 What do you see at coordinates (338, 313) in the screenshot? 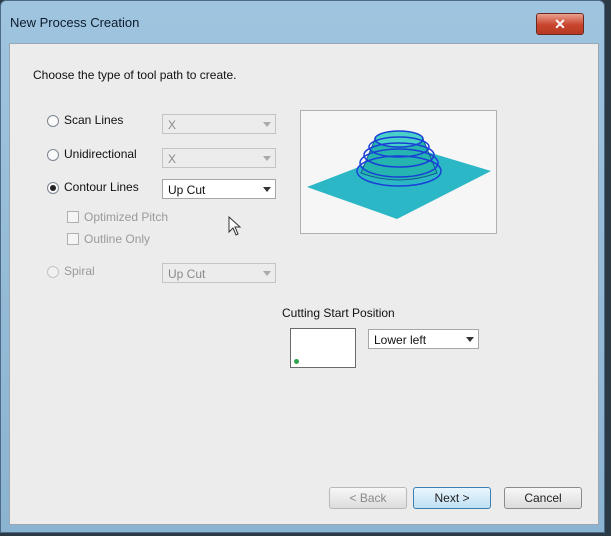
I see `cutting-start-label: Cutting Start Position` at bounding box center [338, 313].